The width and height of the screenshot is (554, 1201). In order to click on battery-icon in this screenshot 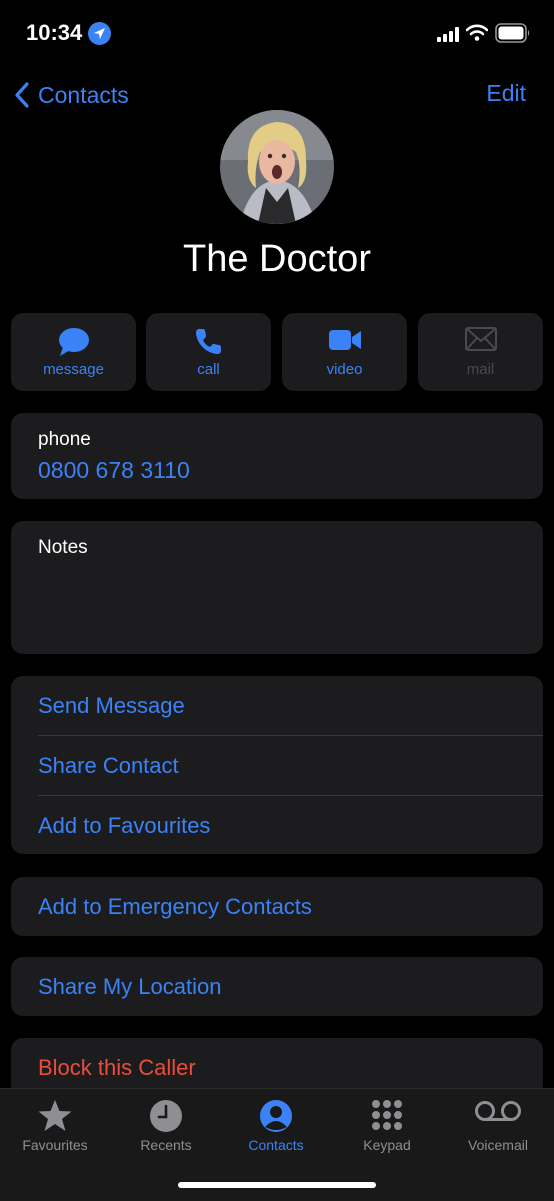, I will do `click(512, 33)`.